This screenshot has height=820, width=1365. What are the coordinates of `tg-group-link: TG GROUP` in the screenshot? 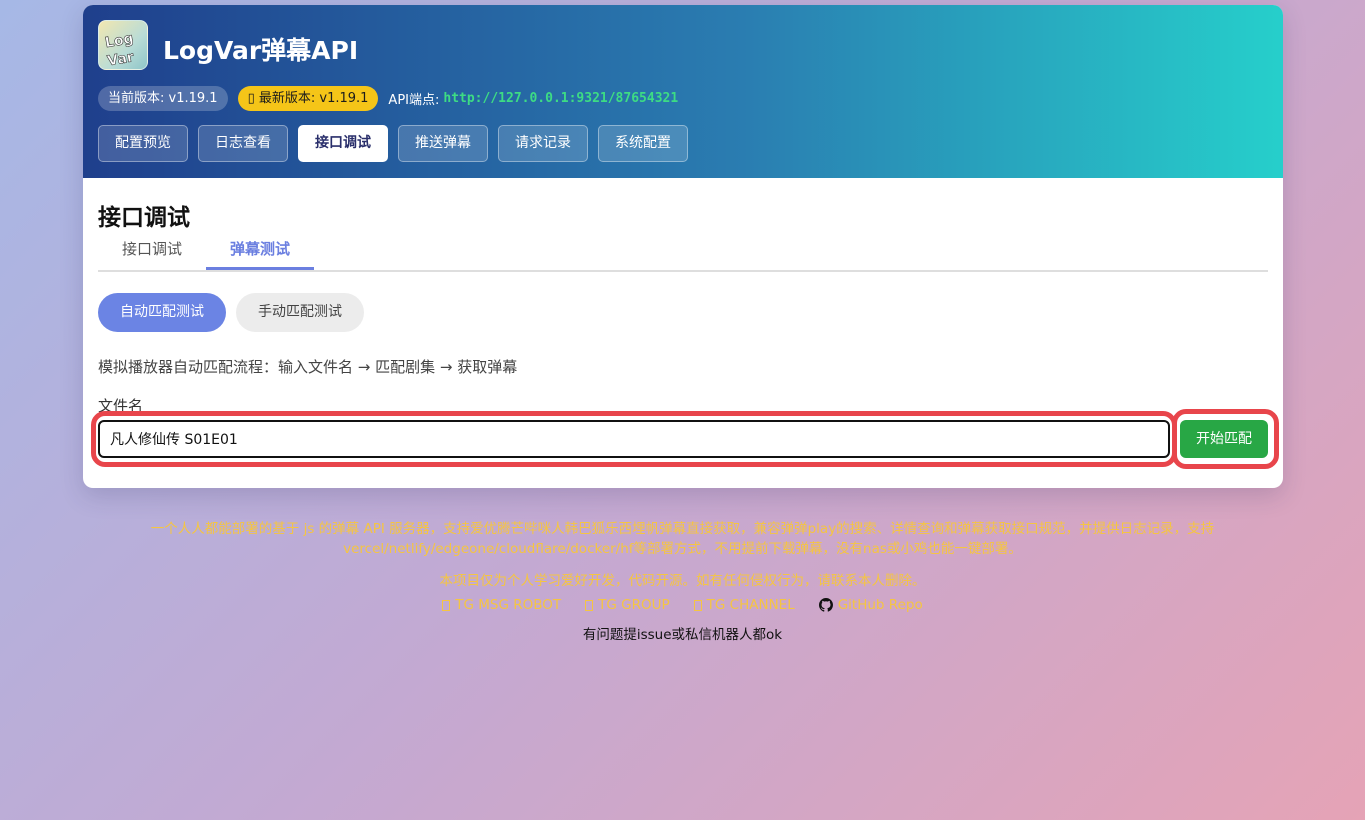 It's located at (627, 605).